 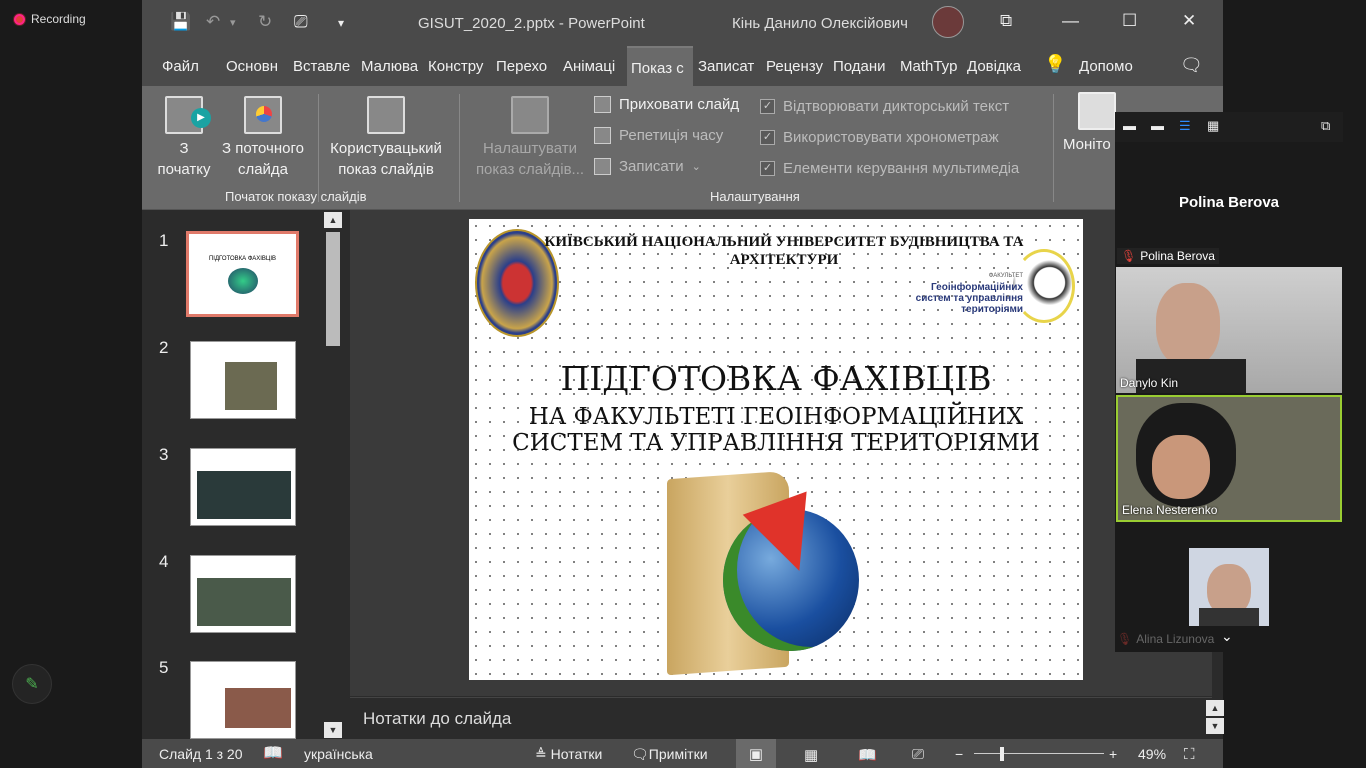 I want to click on recording-label: Recording, so click(x=58, y=19).